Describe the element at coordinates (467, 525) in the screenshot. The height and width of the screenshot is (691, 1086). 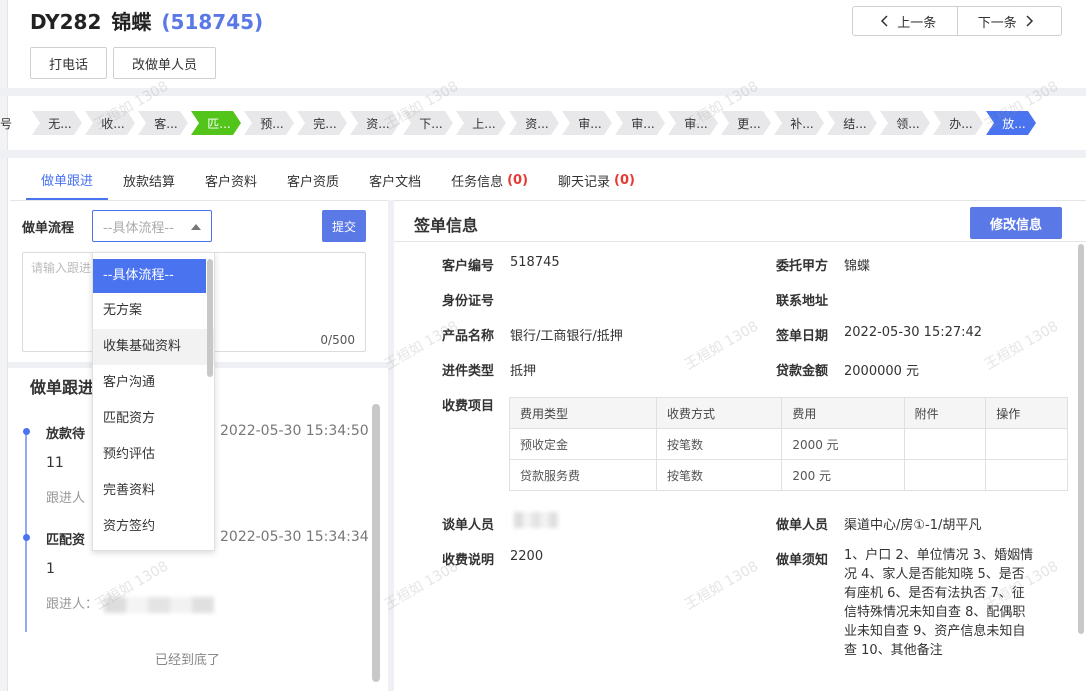
I see `negotiator-label: 谈单人员` at that location.